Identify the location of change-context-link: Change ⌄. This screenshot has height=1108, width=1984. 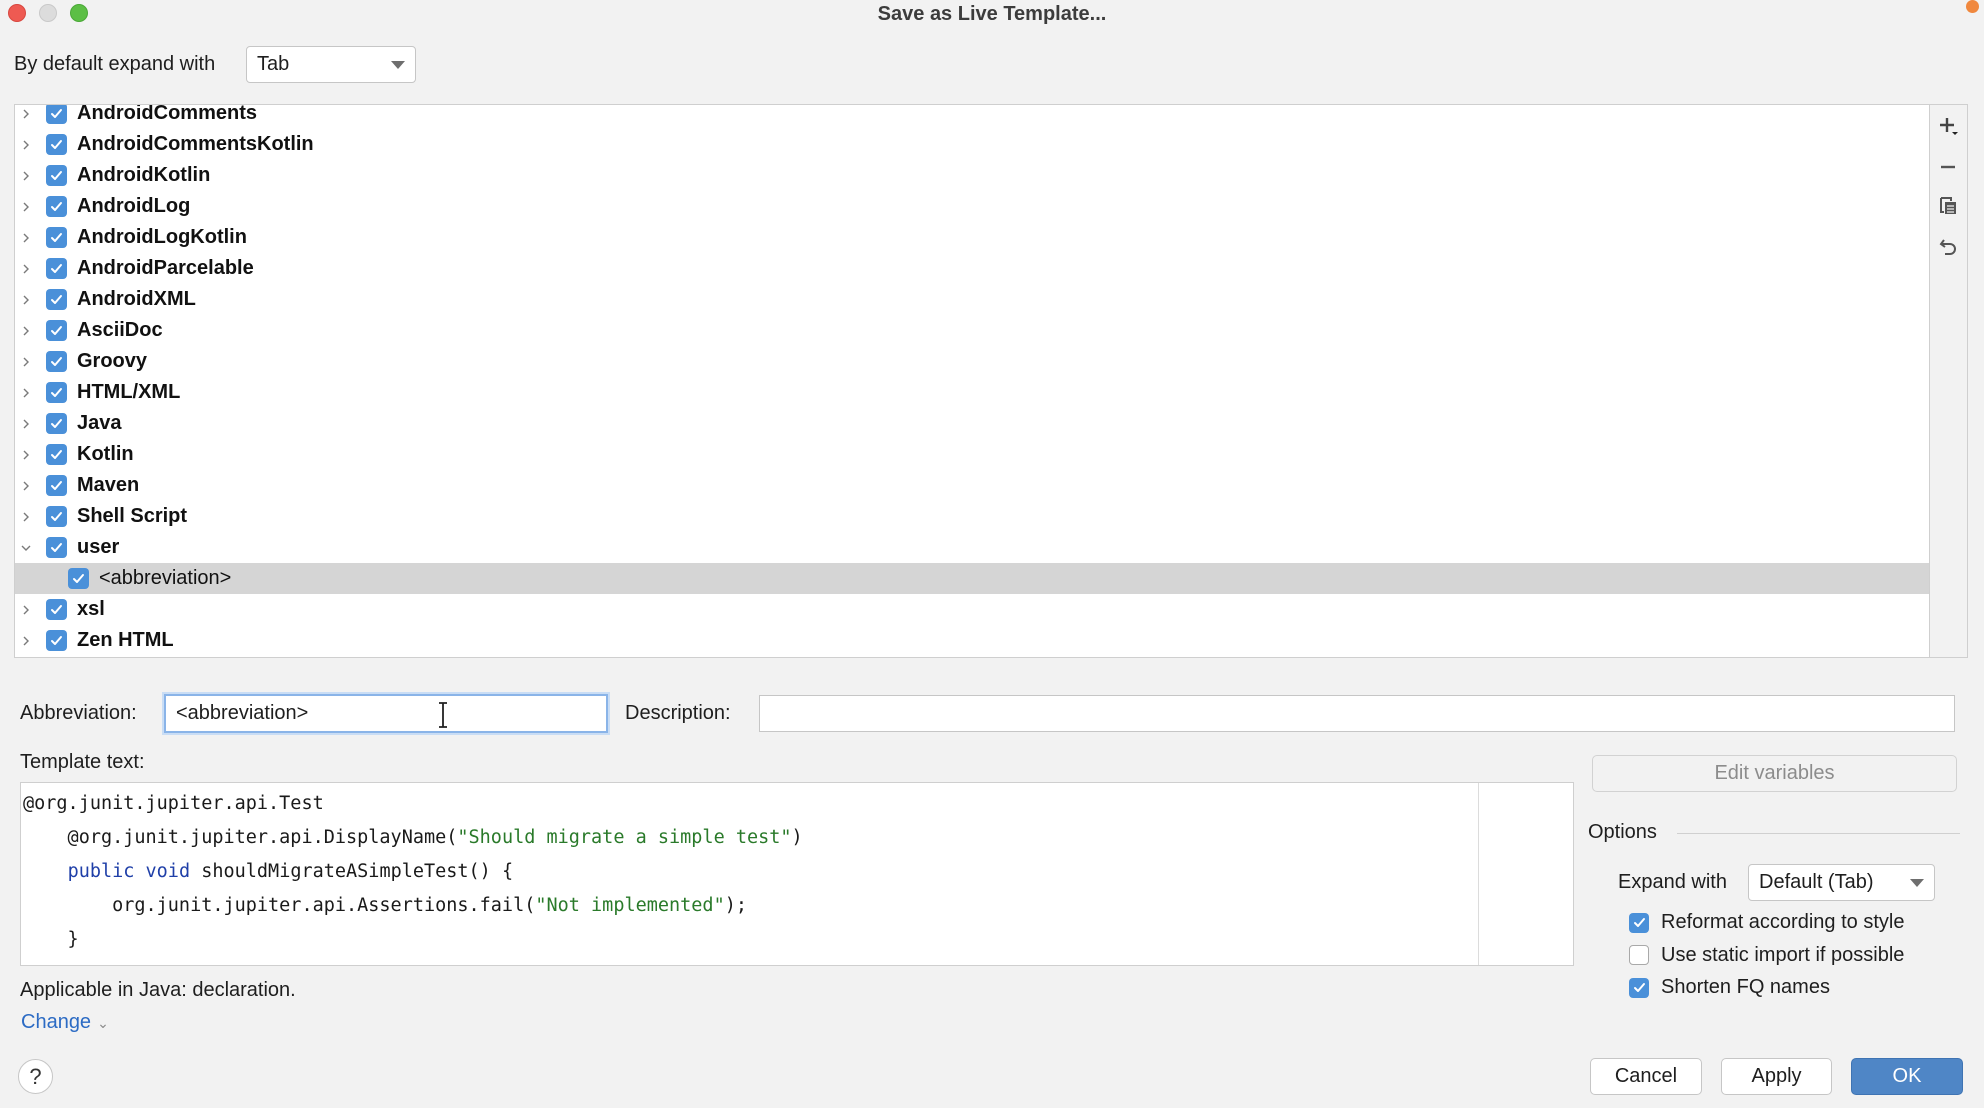
(65, 1022).